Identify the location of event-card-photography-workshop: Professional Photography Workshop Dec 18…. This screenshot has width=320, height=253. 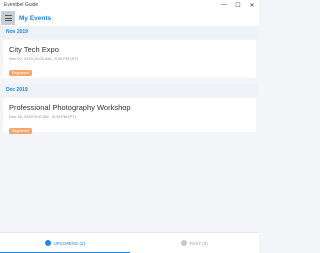
(129, 116).